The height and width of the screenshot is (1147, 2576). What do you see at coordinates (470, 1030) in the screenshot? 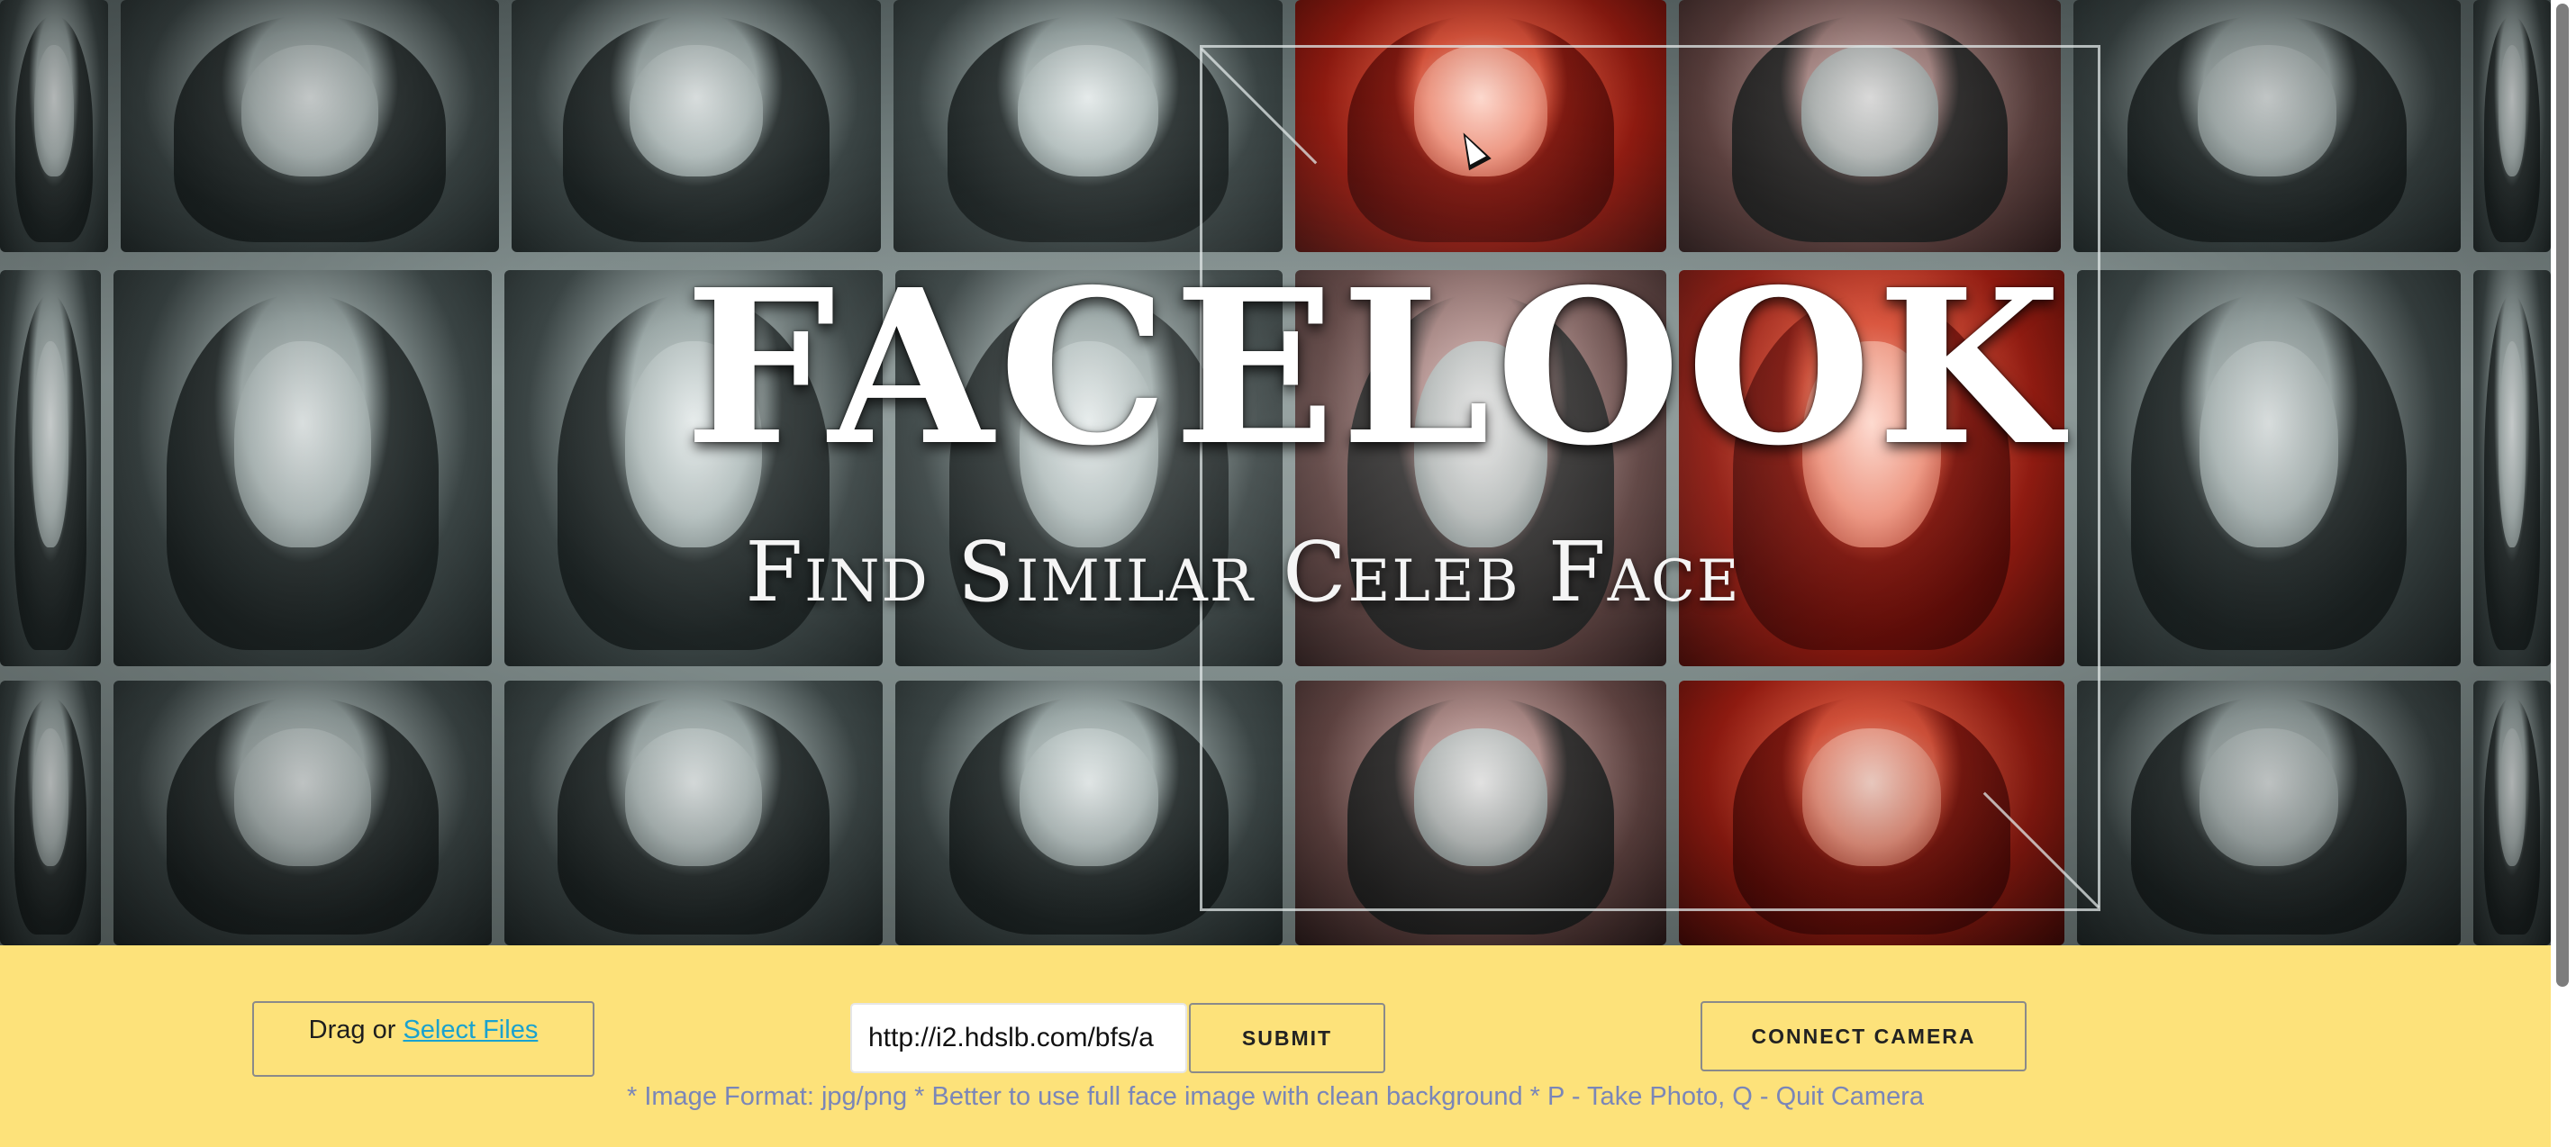
I see `select-files-link: Select Files` at bounding box center [470, 1030].